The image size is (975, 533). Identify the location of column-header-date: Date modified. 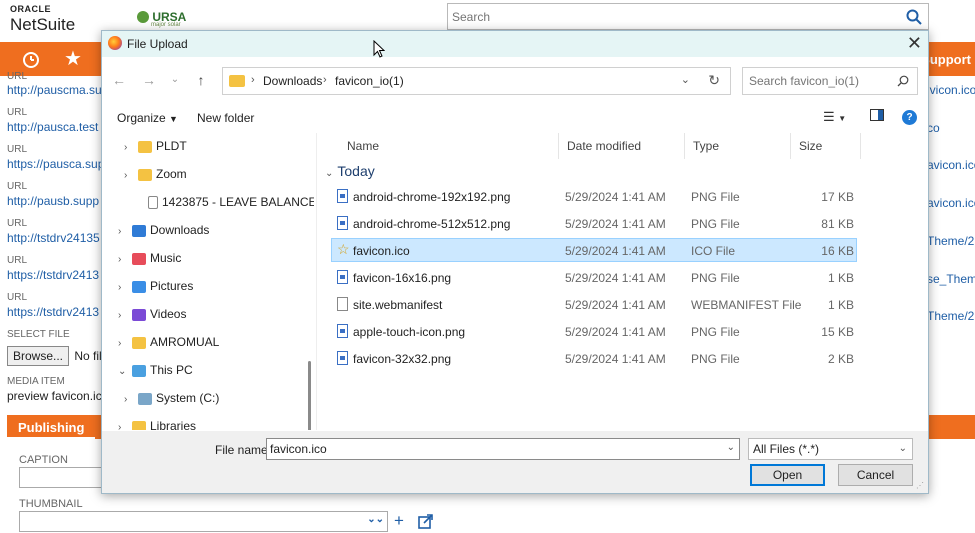
(622, 146).